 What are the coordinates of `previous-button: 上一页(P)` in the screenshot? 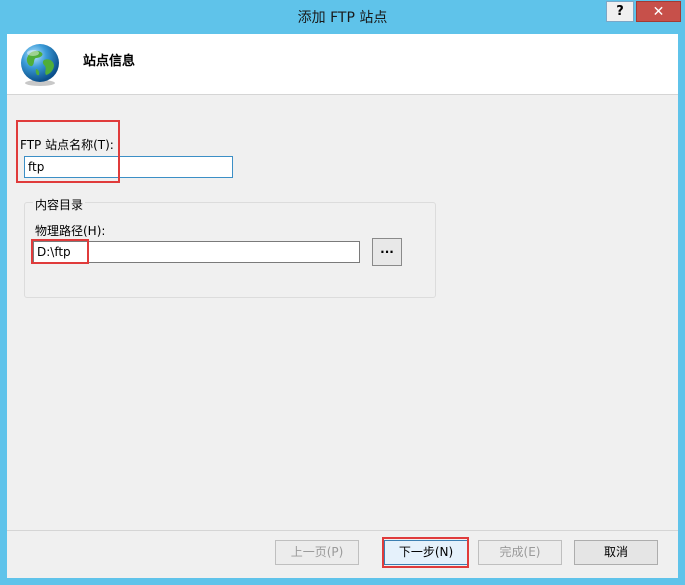 It's located at (317, 552).